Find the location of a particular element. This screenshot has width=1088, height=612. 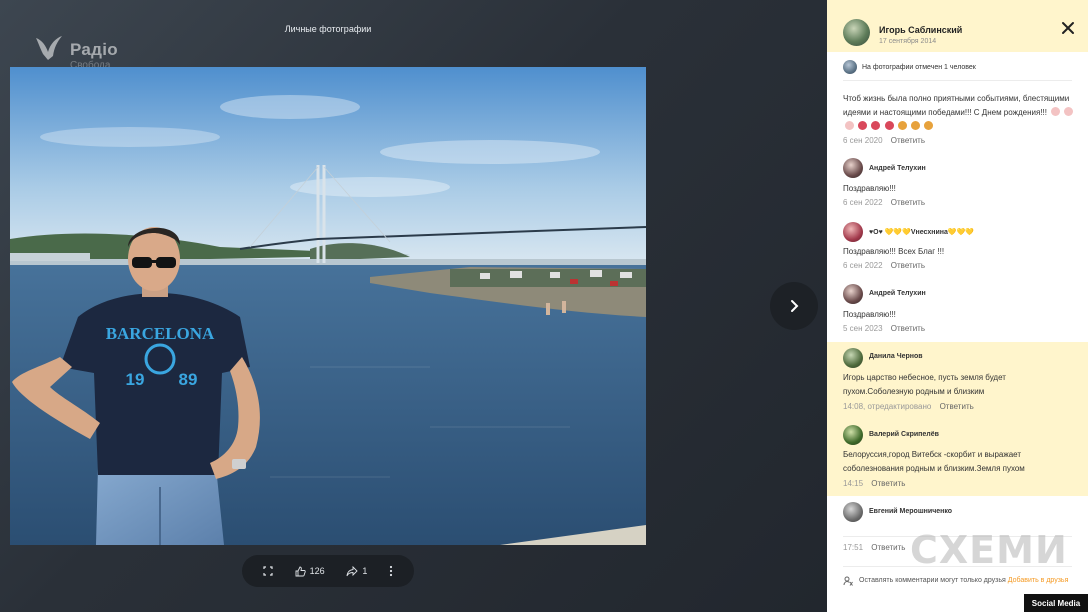

like-icon is located at coordinates (300, 571).